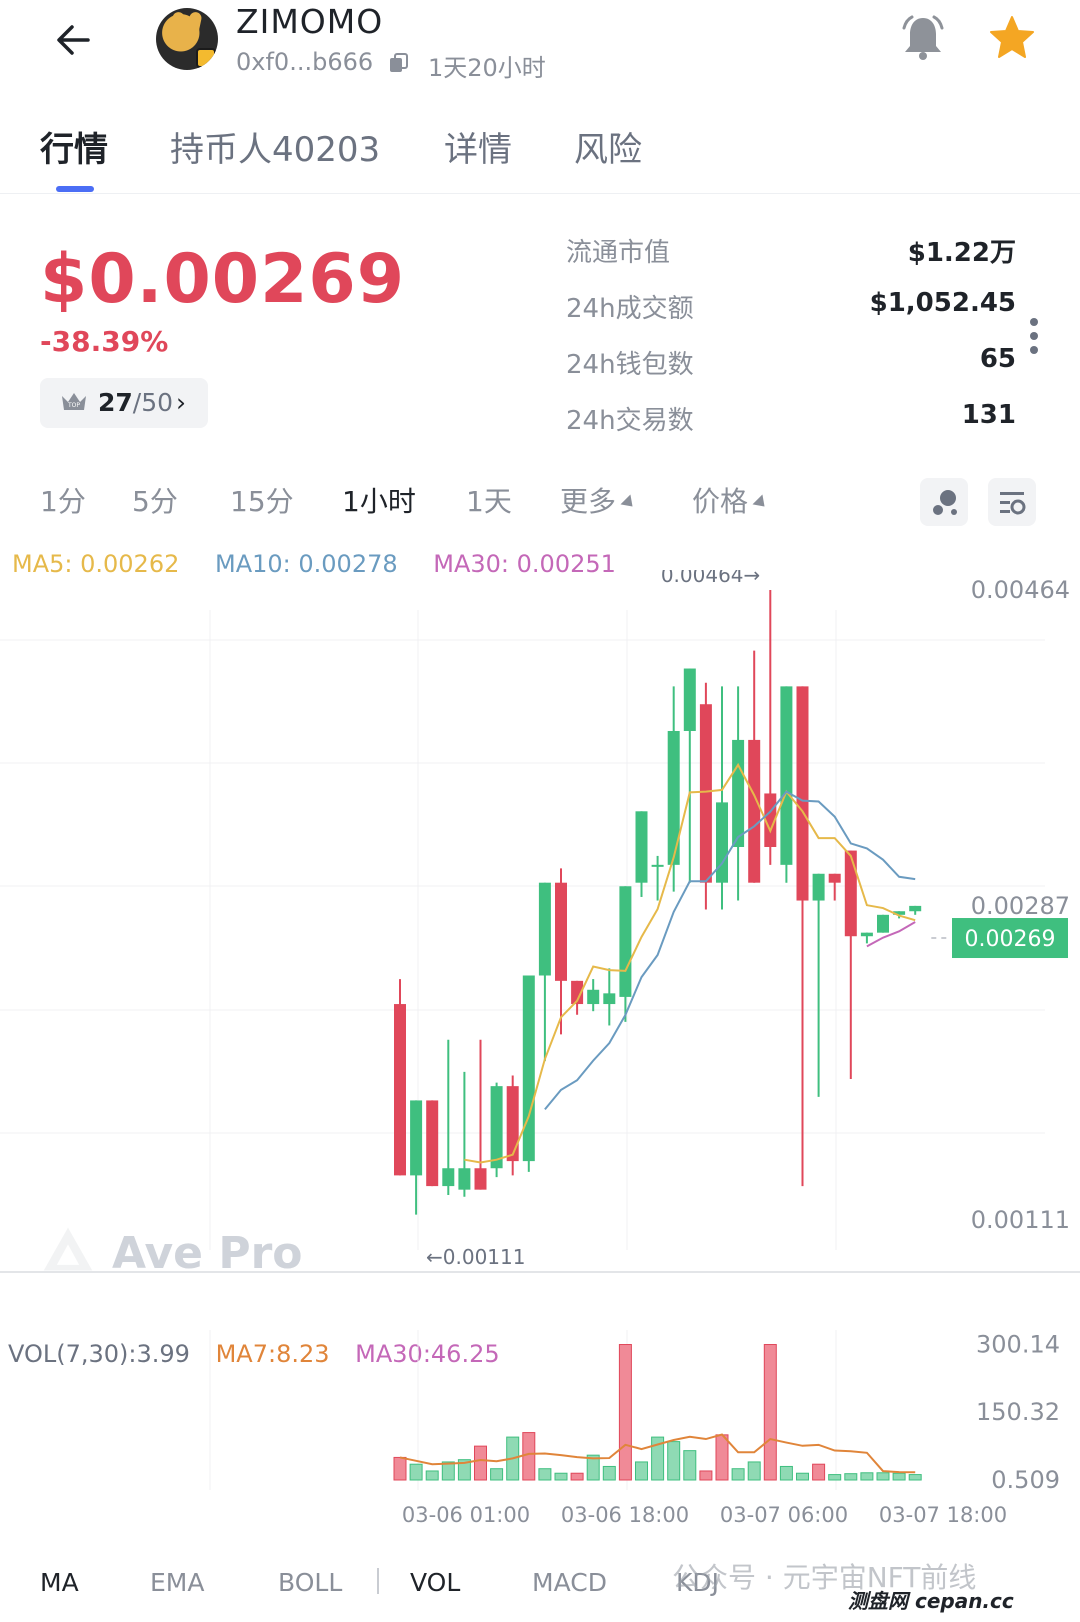 This screenshot has height=1622, width=1080. I want to click on x-axis-label: 03-06 18:00, so click(625, 1515).